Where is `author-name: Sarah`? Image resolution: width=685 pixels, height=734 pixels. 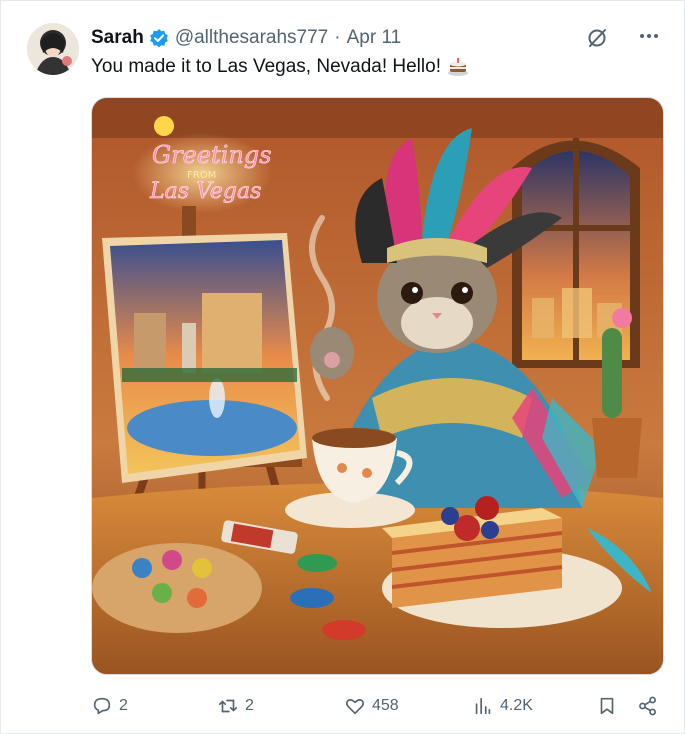
author-name: Sarah is located at coordinates (117, 38).